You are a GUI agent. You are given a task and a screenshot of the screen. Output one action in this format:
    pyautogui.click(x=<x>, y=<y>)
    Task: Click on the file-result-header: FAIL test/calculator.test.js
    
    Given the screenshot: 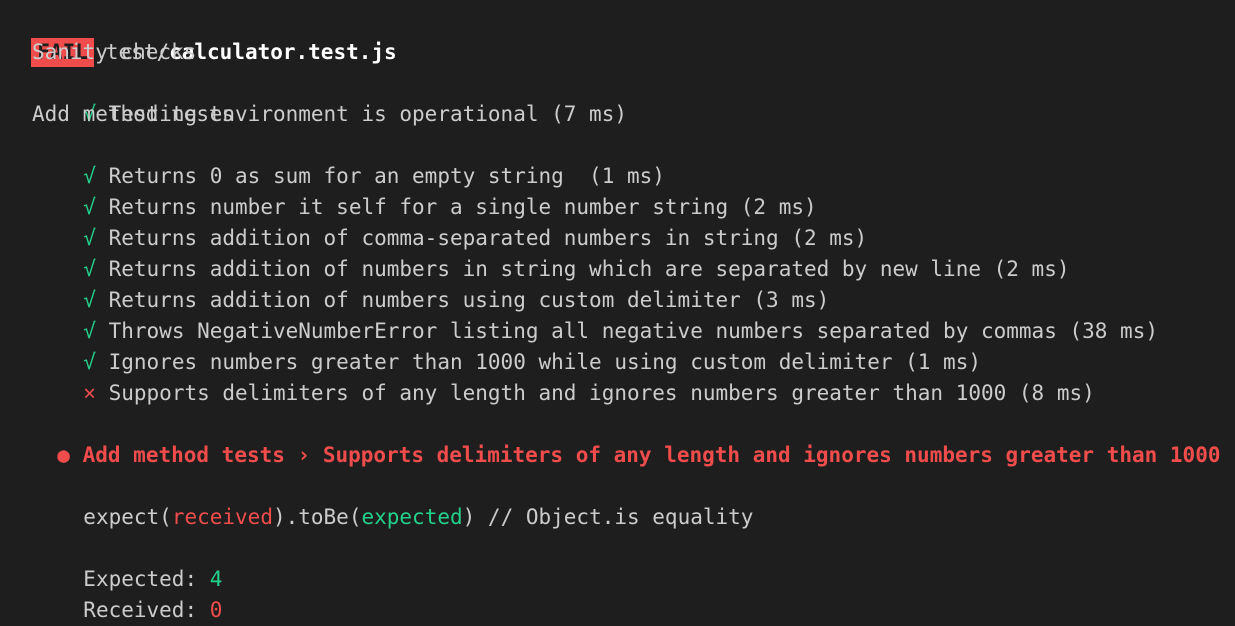 What is the action you would take?
    pyautogui.click(x=198, y=36)
    